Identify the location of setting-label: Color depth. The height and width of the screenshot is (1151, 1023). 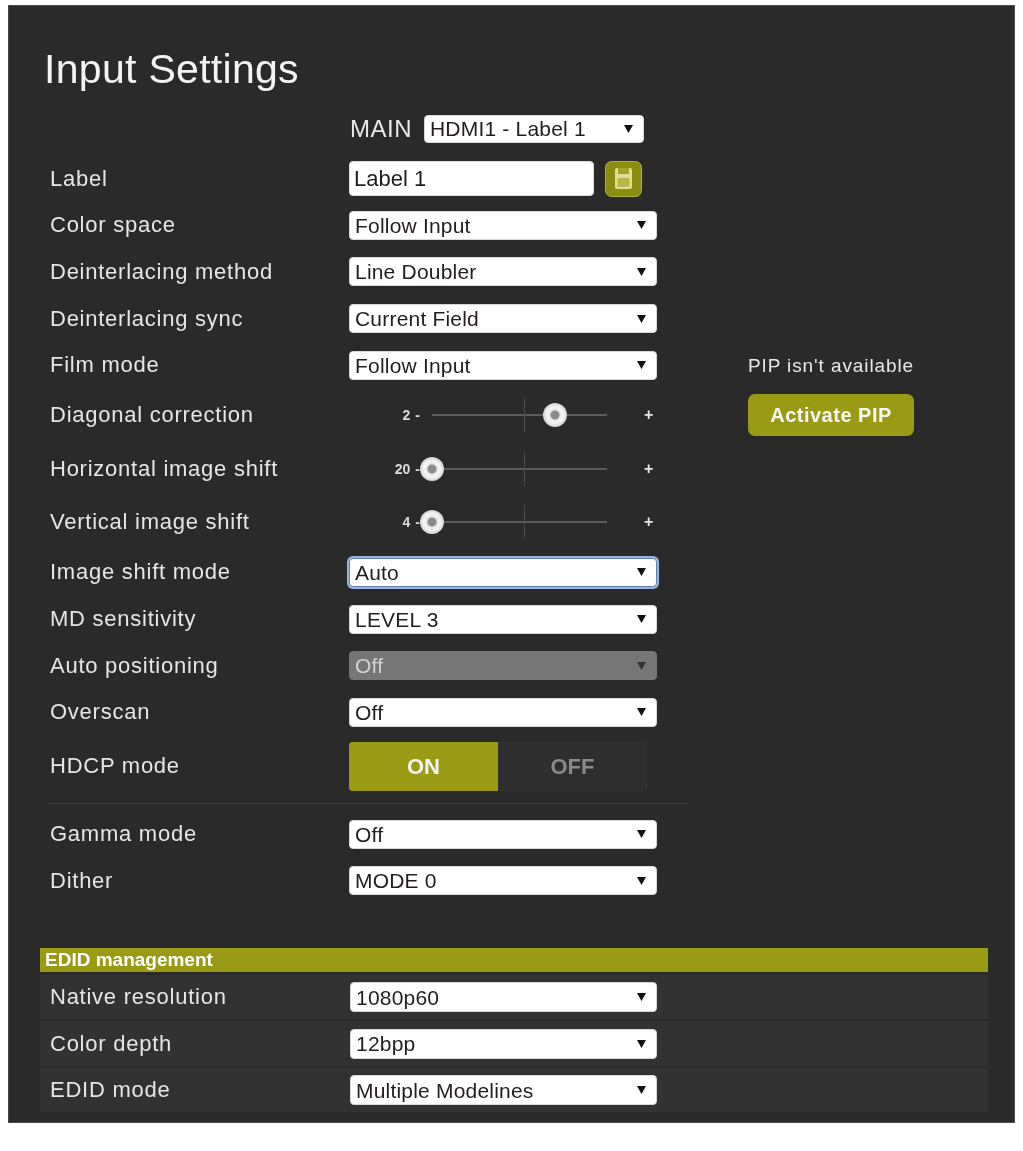
(111, 1043).